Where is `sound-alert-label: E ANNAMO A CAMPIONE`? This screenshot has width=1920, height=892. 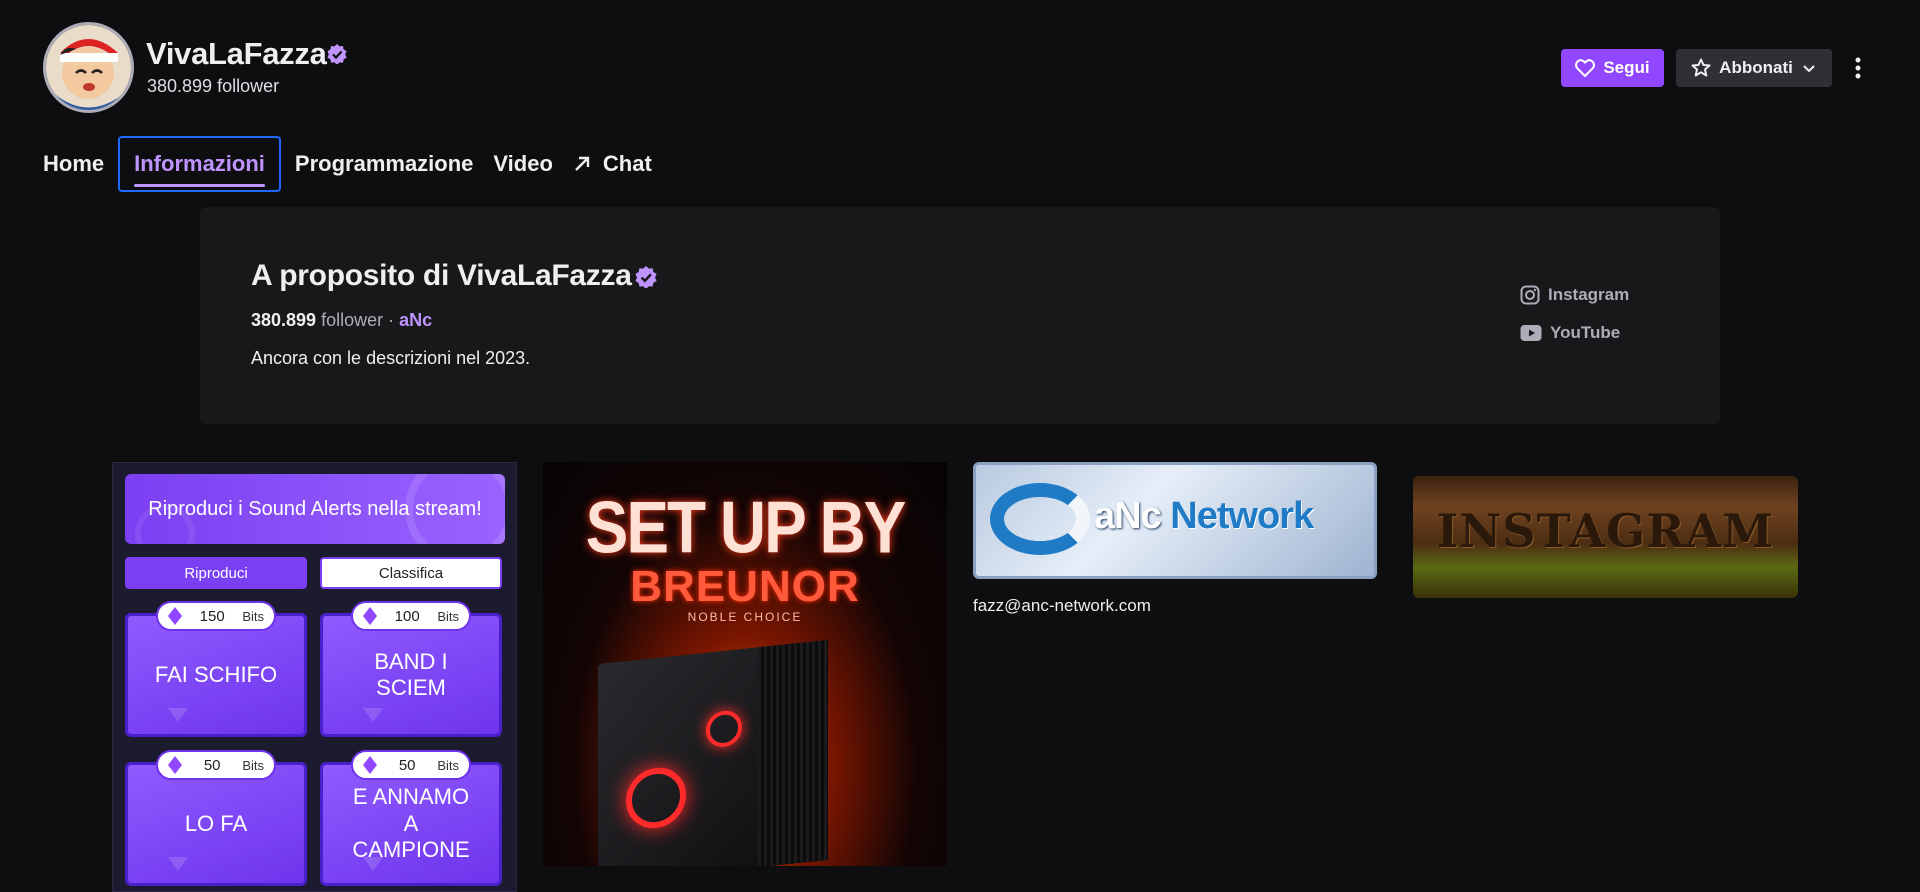 sound-alert-label: E ANNAMO A CAMPIONE is located at coordinates (411, 823).